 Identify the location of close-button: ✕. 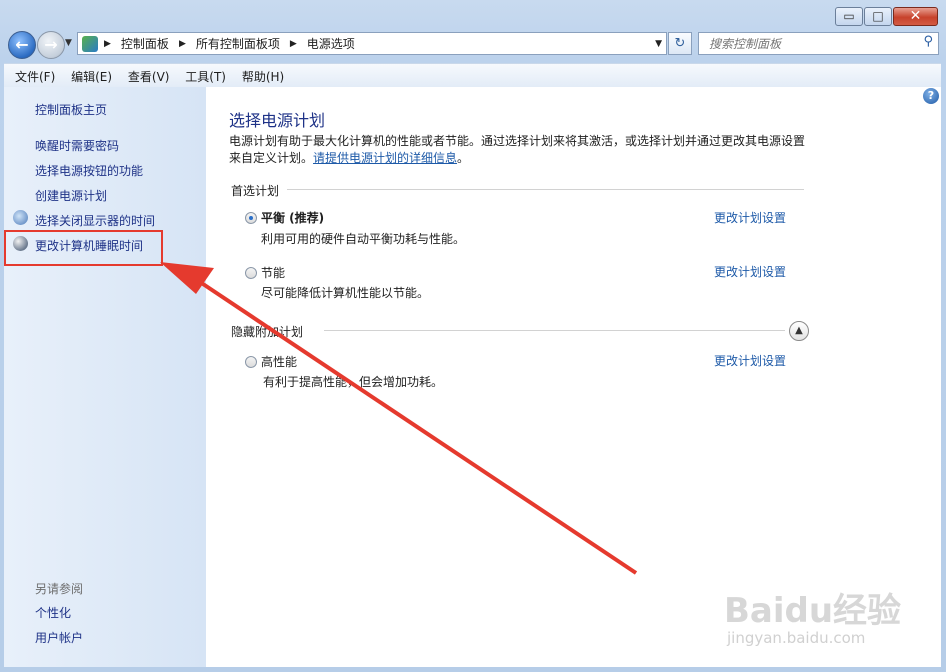
(915, 16).